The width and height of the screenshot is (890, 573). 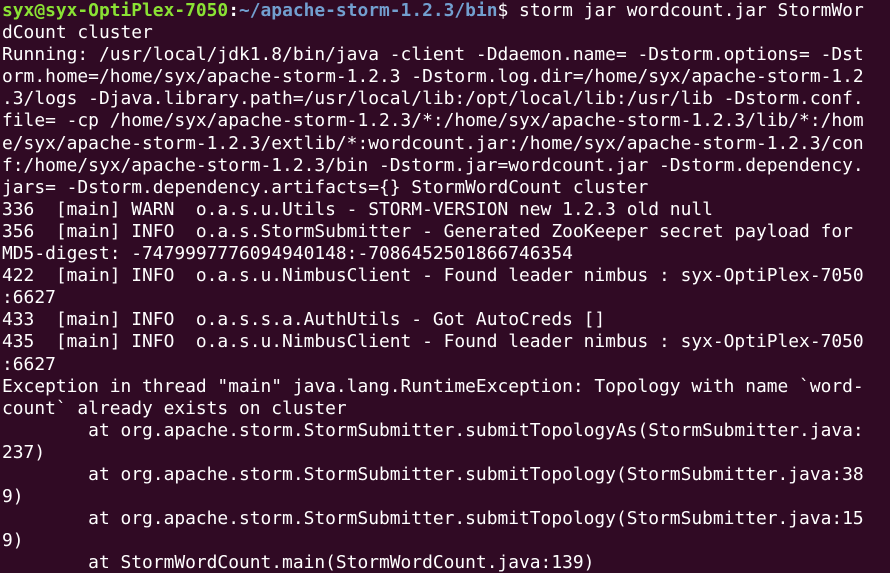 What do you see at coordinates (115, 10) in the screenshot?
I see `prompt-user-host: syx@syx-OptiPlex-7050` at bounding box center [115, 10].